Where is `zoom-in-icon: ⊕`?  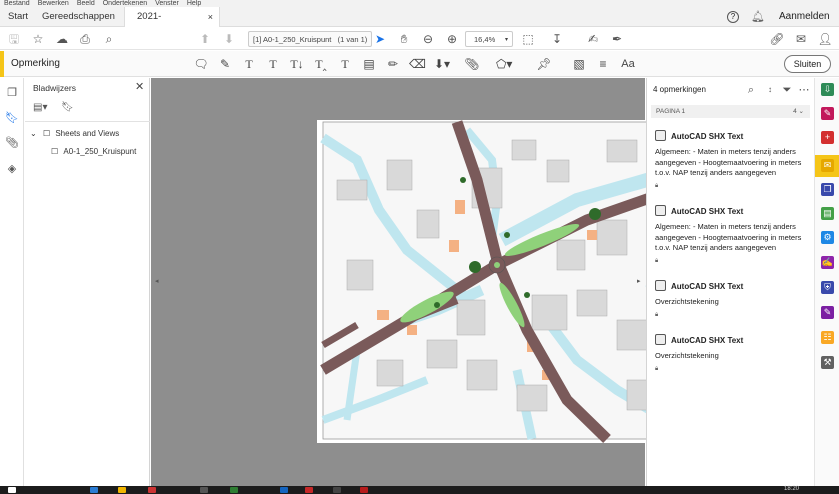 zoom-in-icon: ⊕ is located at coordinates (452, 39).